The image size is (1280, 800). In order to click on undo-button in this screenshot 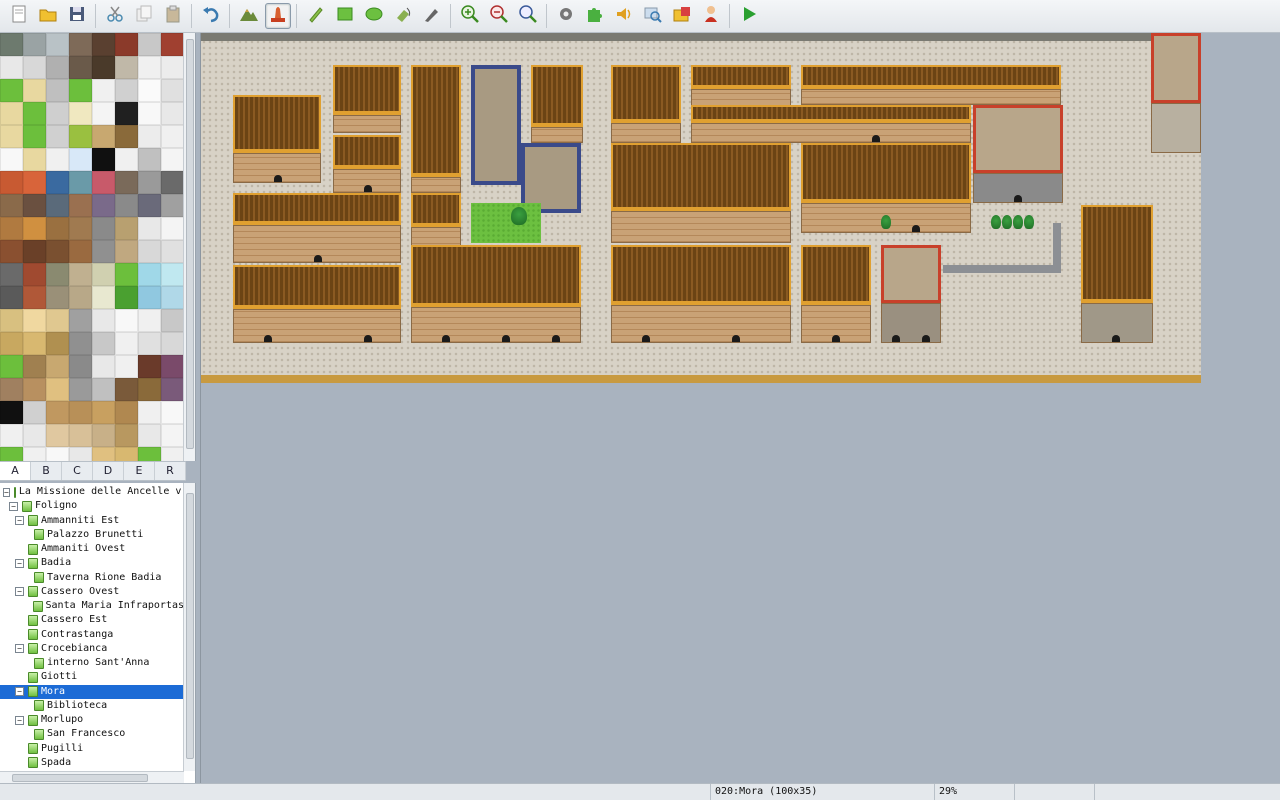, I will do `click(211, 16)`.